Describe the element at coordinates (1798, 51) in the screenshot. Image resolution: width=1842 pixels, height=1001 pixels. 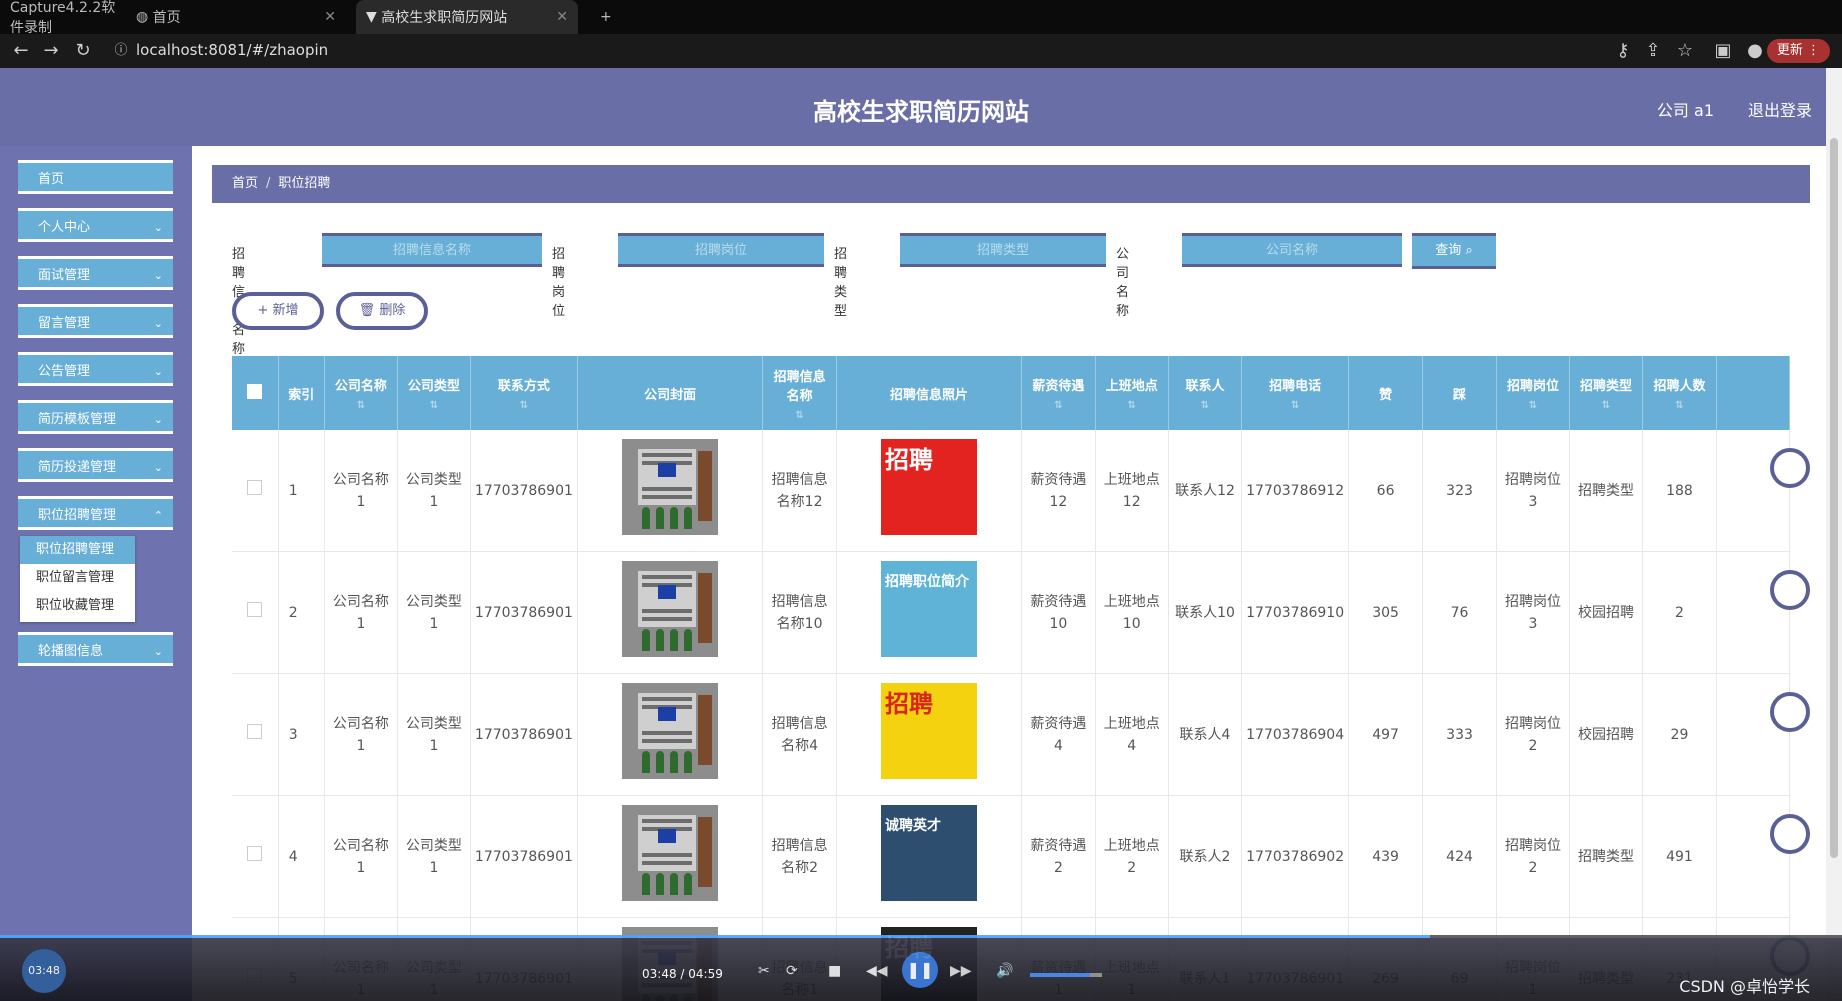
I see `update-button: 更新 ⋮` at that location.